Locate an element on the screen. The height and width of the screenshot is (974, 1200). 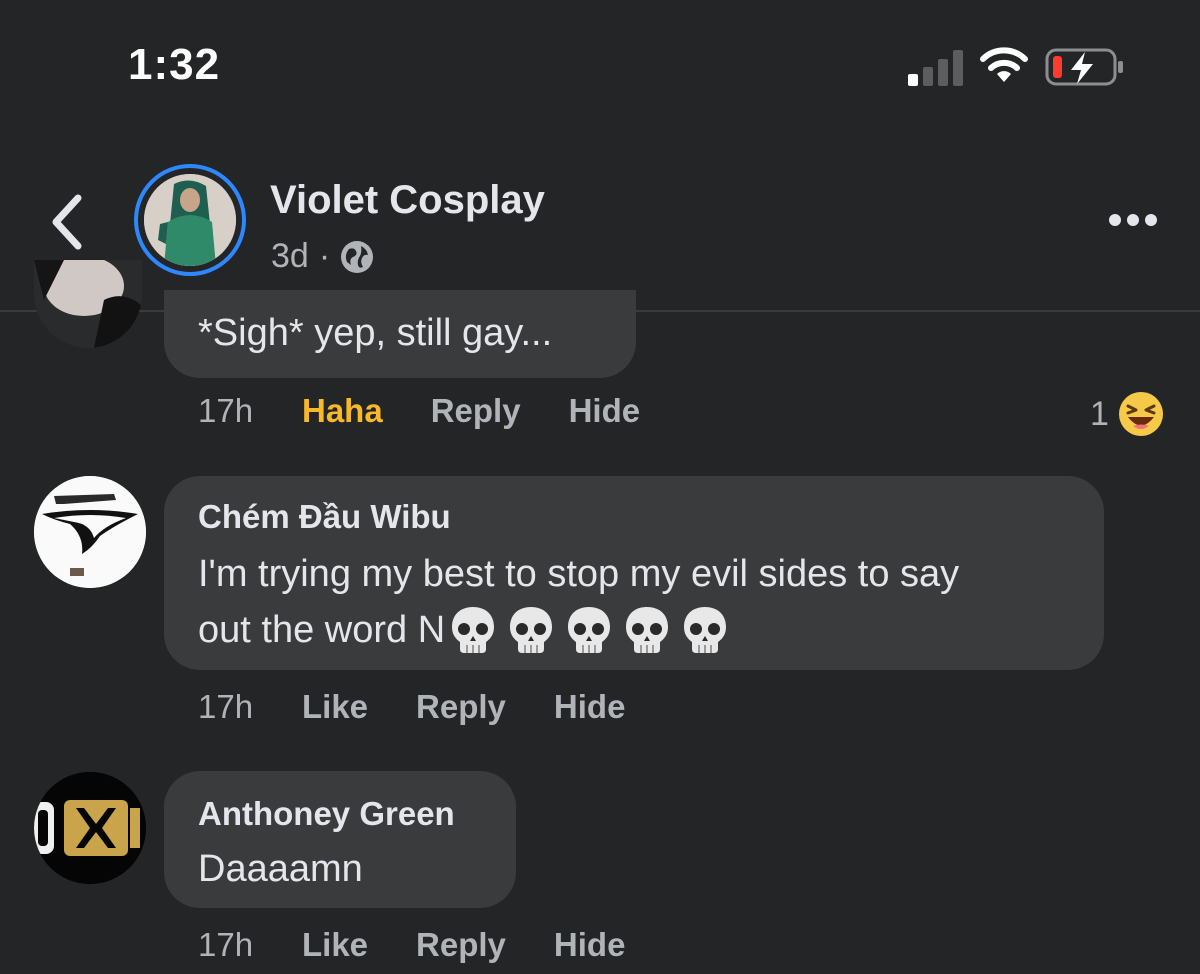
comment-text-line-2-row: out the word N is located at coordinates (468, 630).